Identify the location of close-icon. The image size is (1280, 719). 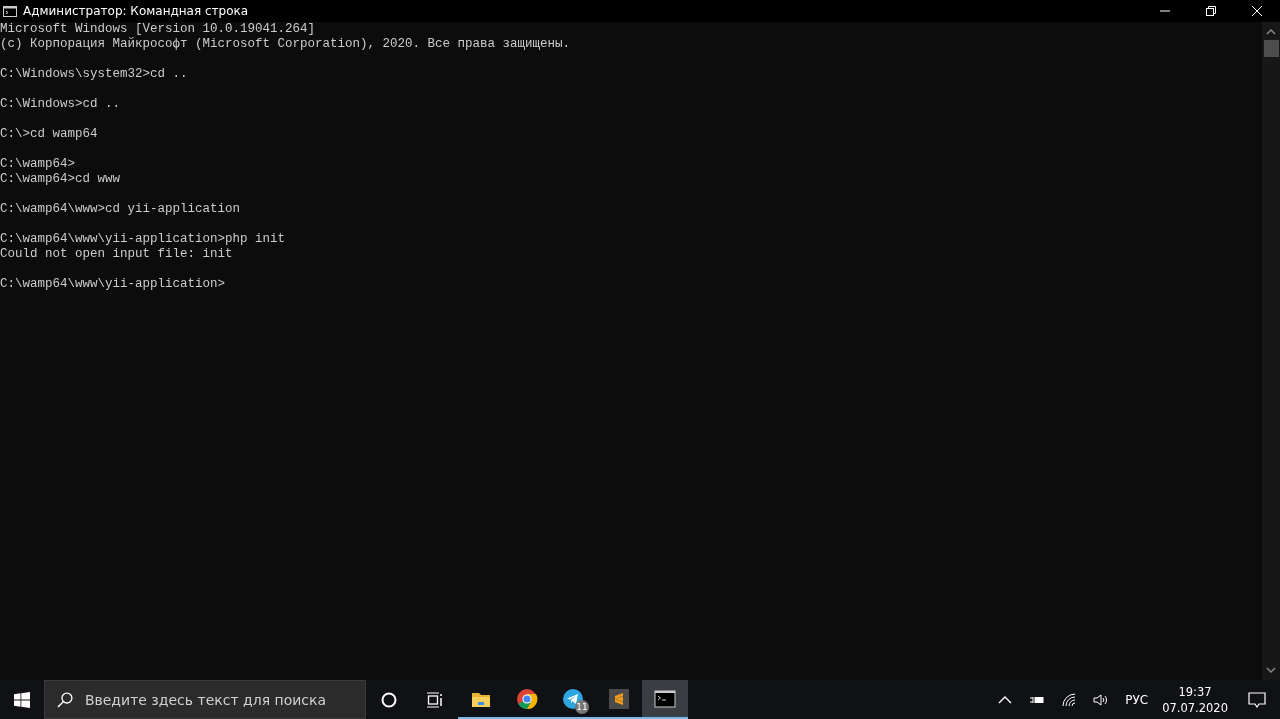
(1257, 11).